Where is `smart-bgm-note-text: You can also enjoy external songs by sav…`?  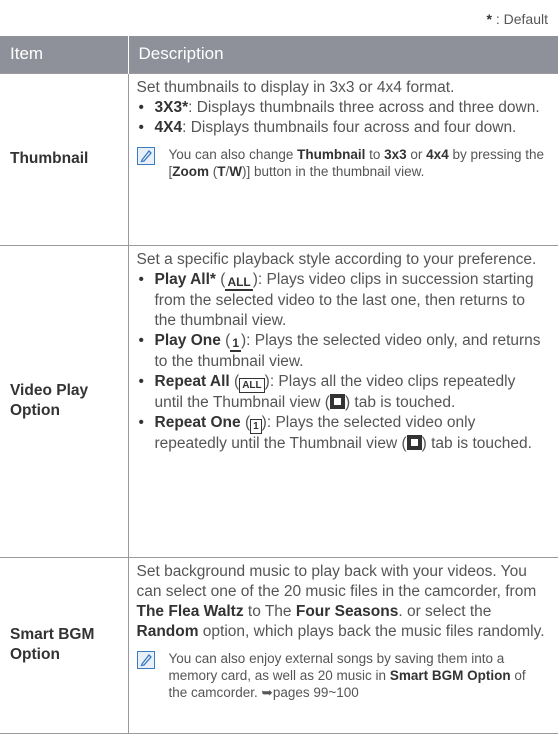 smart-bgm-note-text: You can also enjoy external songs by sav… is located at coordinates (347, 675).